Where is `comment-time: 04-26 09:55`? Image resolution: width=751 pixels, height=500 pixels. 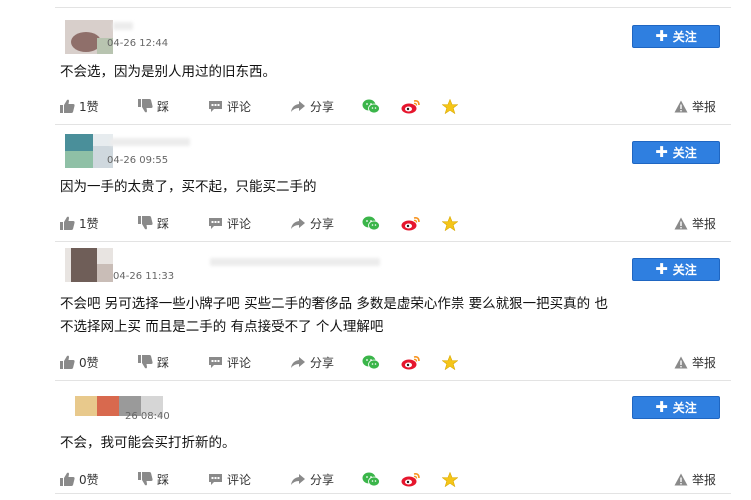
comment-time: 04-26 09:55 is located at coordinates (138, 160).